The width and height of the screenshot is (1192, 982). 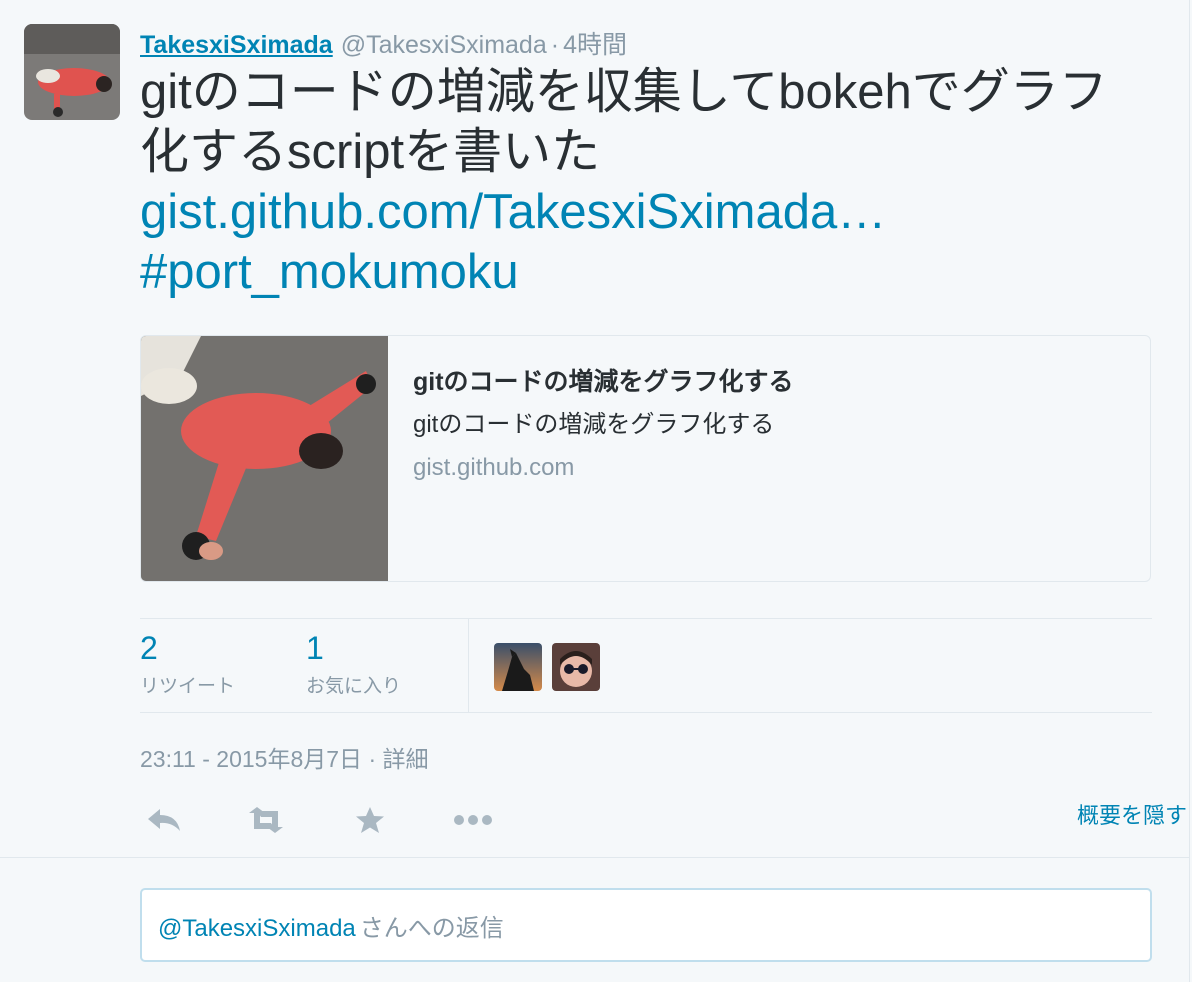 I want to click on retweet-stat: 2 リツイート, so click(x=187, y=663).